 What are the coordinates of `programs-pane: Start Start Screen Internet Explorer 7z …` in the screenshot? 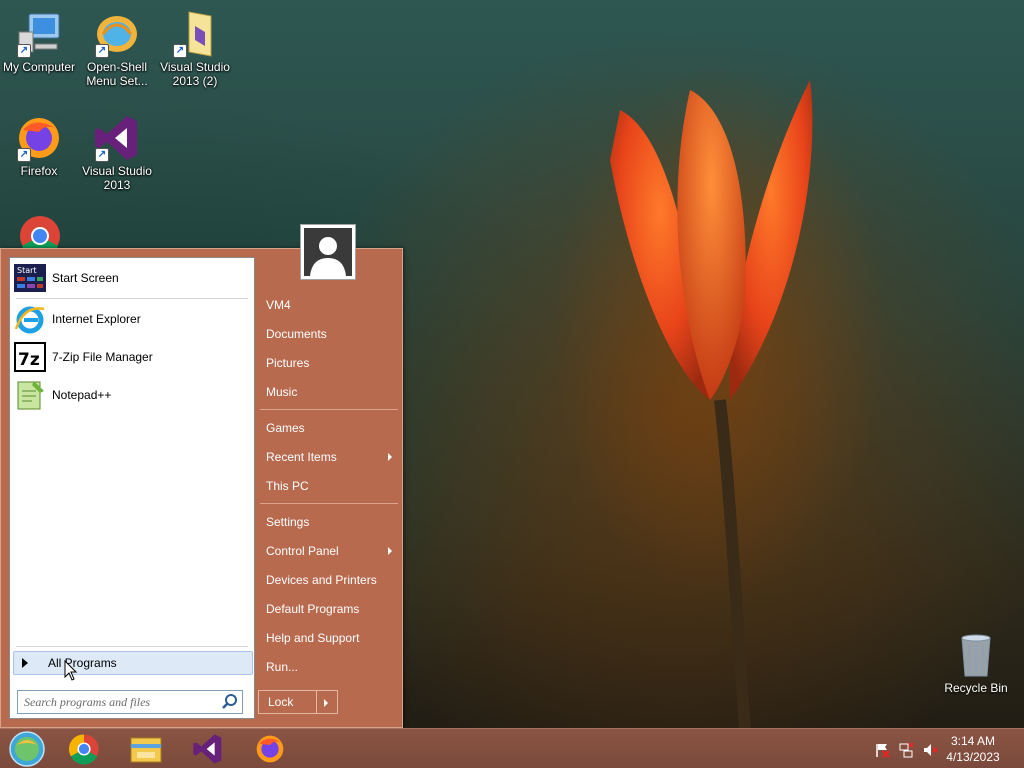 It's located at (132, 488).